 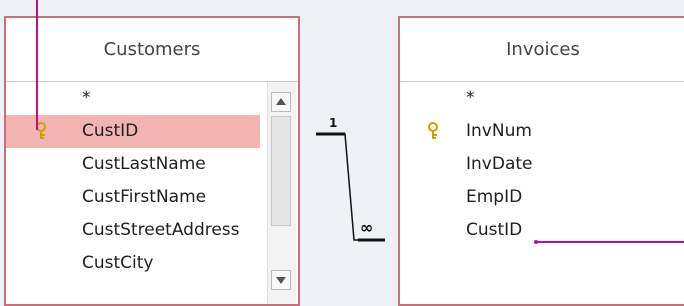 What do you see at coordinates (536, 242) in the screenshot?
I see `callout-dot-invoices` at bounding box center [536, 242].